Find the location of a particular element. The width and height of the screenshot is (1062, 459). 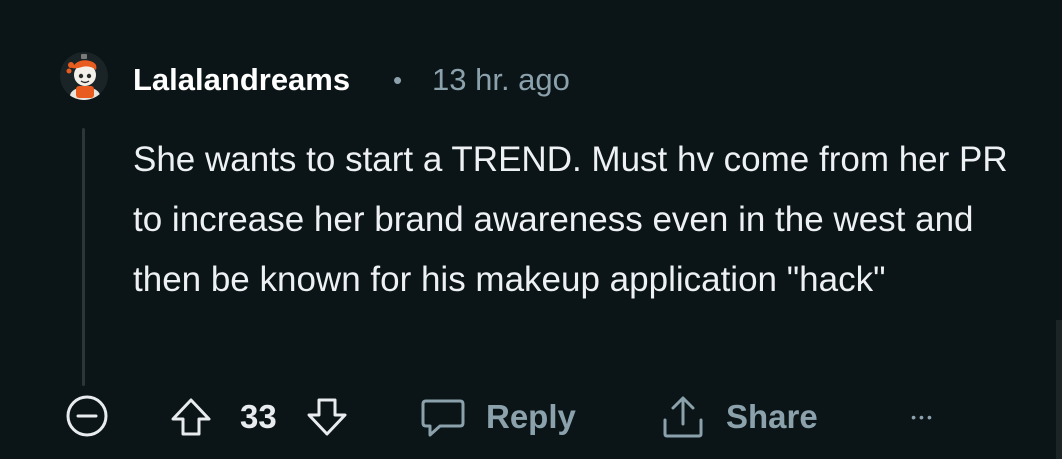

comment-action-bar: 33 Reply Share ••• is located at coordinates (531, 418).